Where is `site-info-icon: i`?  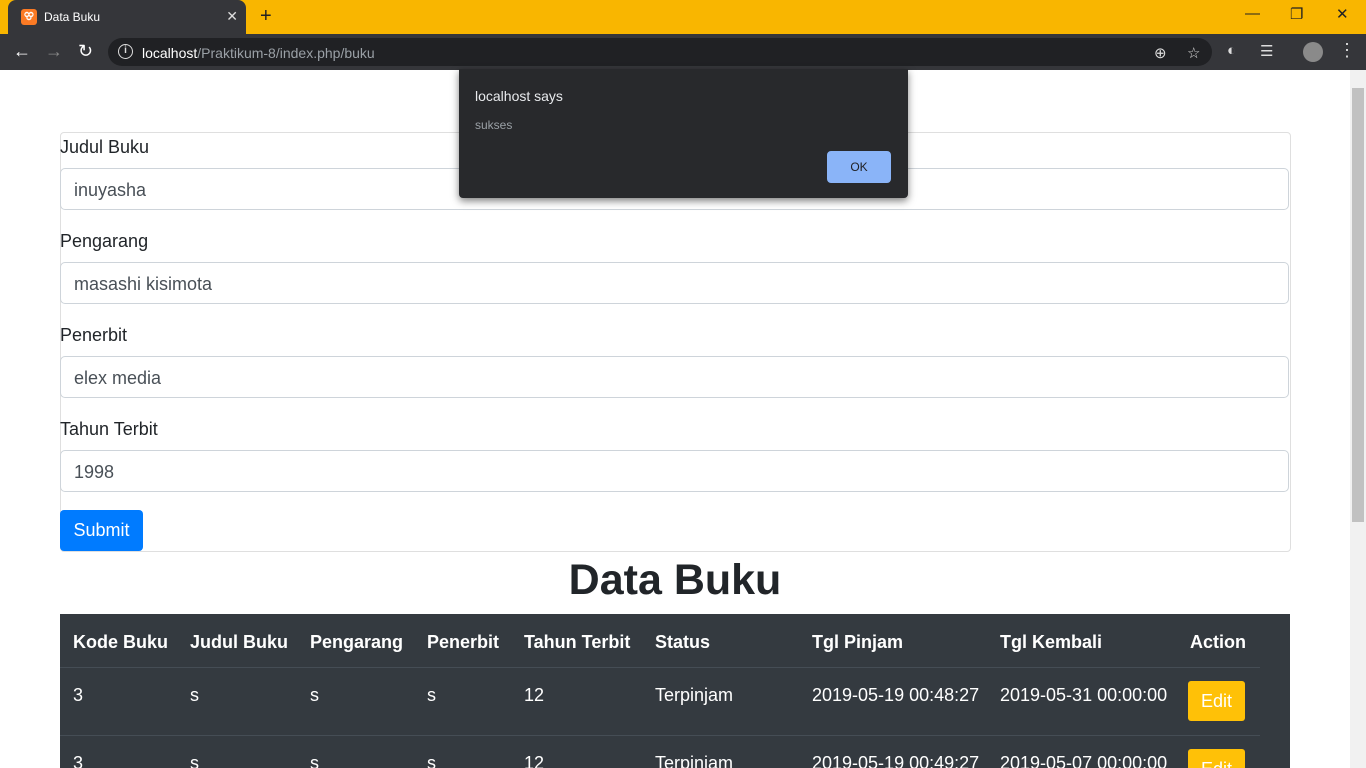
site-info-icon: i is located at coordinates (125, 51).